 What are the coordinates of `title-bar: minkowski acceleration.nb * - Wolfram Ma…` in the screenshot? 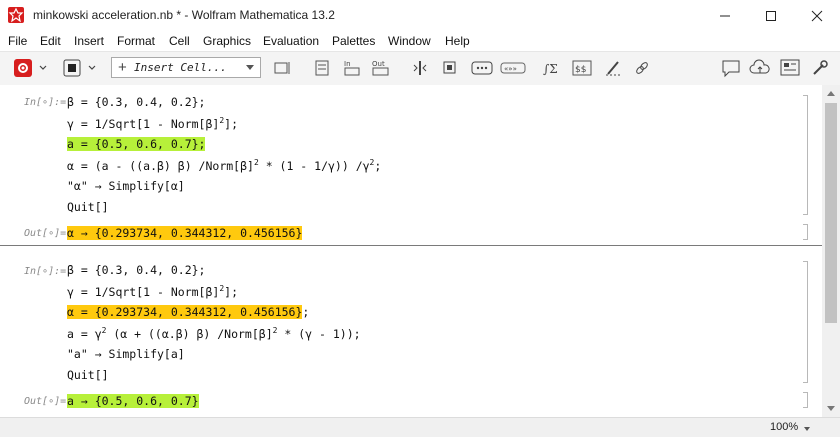 It's located at (420, 15).